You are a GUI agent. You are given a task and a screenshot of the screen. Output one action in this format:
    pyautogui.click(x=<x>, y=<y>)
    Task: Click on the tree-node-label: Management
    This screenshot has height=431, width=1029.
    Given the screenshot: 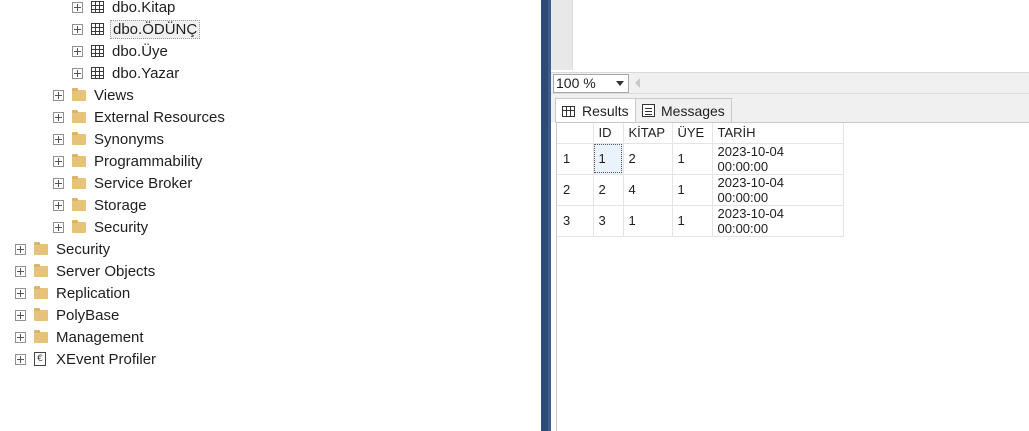 What is the action you would take?
    pyautogui.click(x=100, y=337)
    